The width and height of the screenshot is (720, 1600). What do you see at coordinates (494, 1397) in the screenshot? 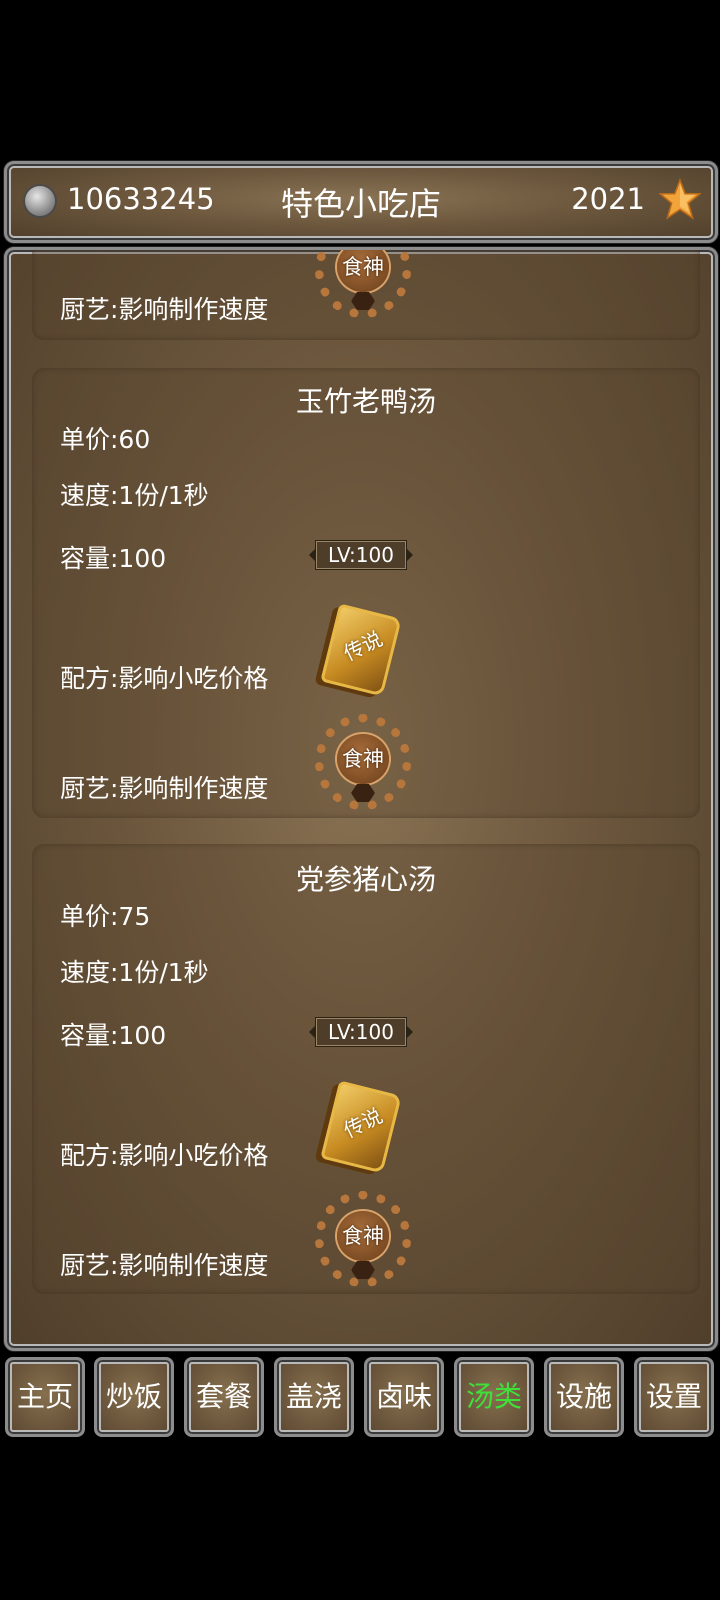
I see `nav-tab-soup: 汤类` at bounding box center [494, 1397].